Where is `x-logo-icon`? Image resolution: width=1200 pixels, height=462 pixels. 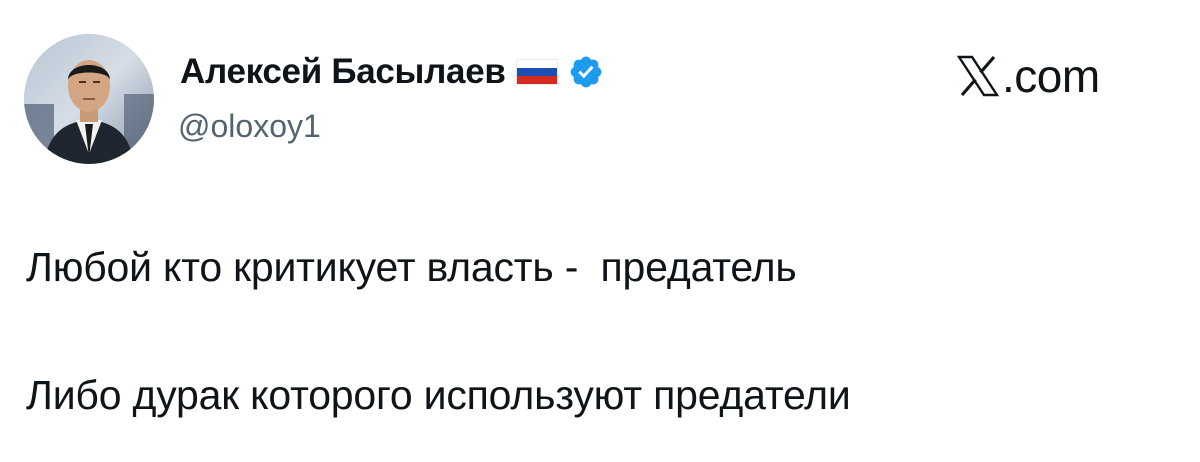 x-logo-icon is located at coordinates (978, 76).